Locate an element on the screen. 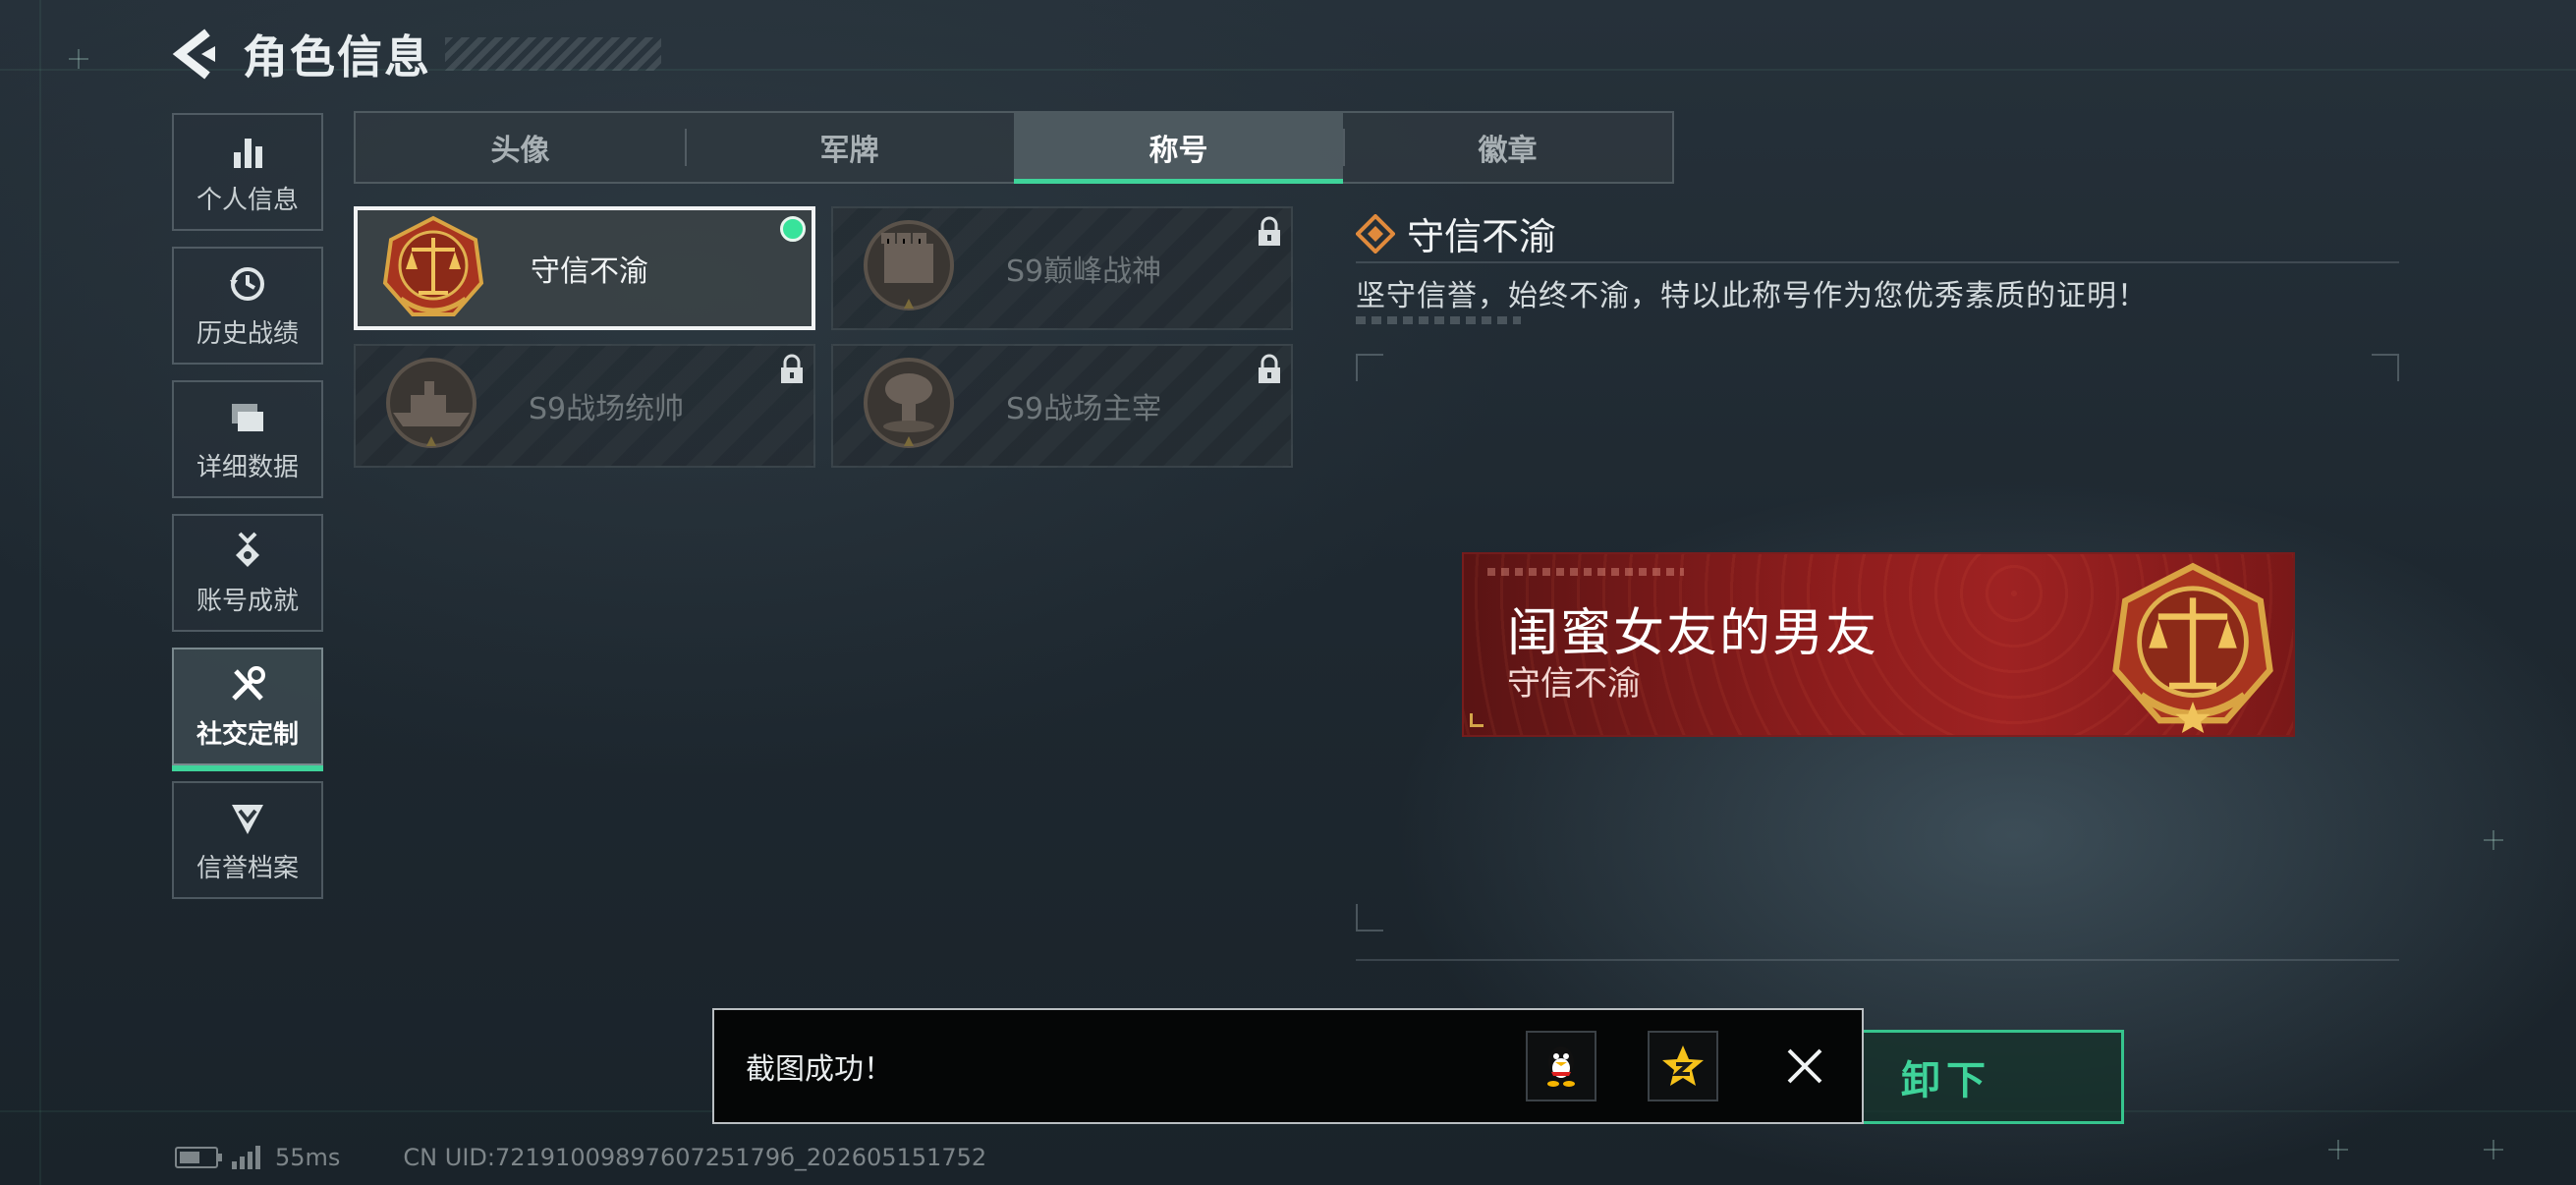 The height and width of the screenshot is (1185, 2576). detail-decoration is located at coordinates (1438, 320).